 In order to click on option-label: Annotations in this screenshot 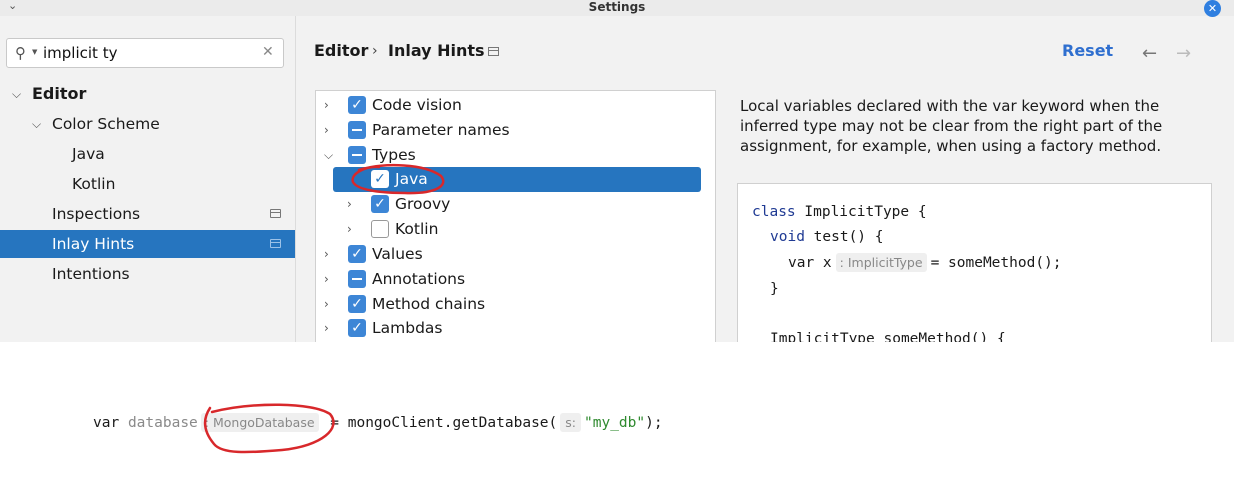, I will do `click(419, 279)`.